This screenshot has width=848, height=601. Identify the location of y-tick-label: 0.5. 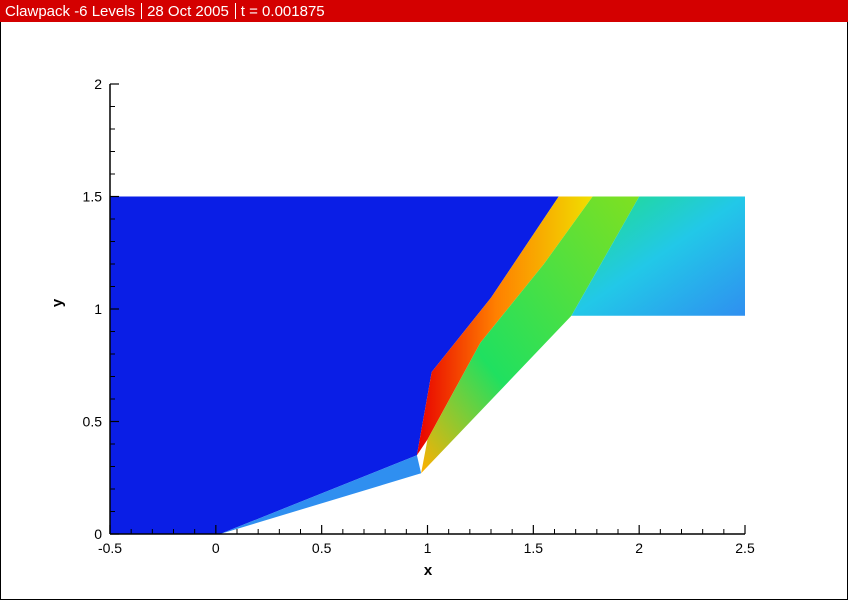
(93, 422).